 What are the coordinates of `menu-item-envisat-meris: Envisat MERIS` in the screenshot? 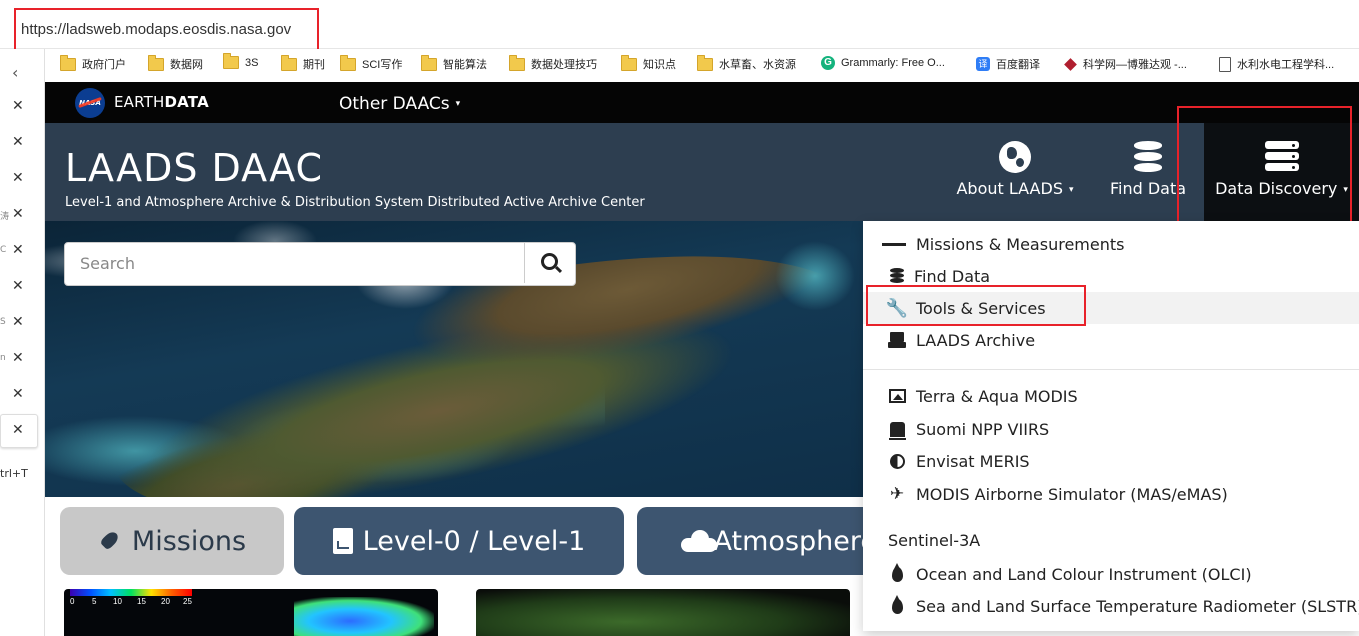 It's located at (1111, 461).